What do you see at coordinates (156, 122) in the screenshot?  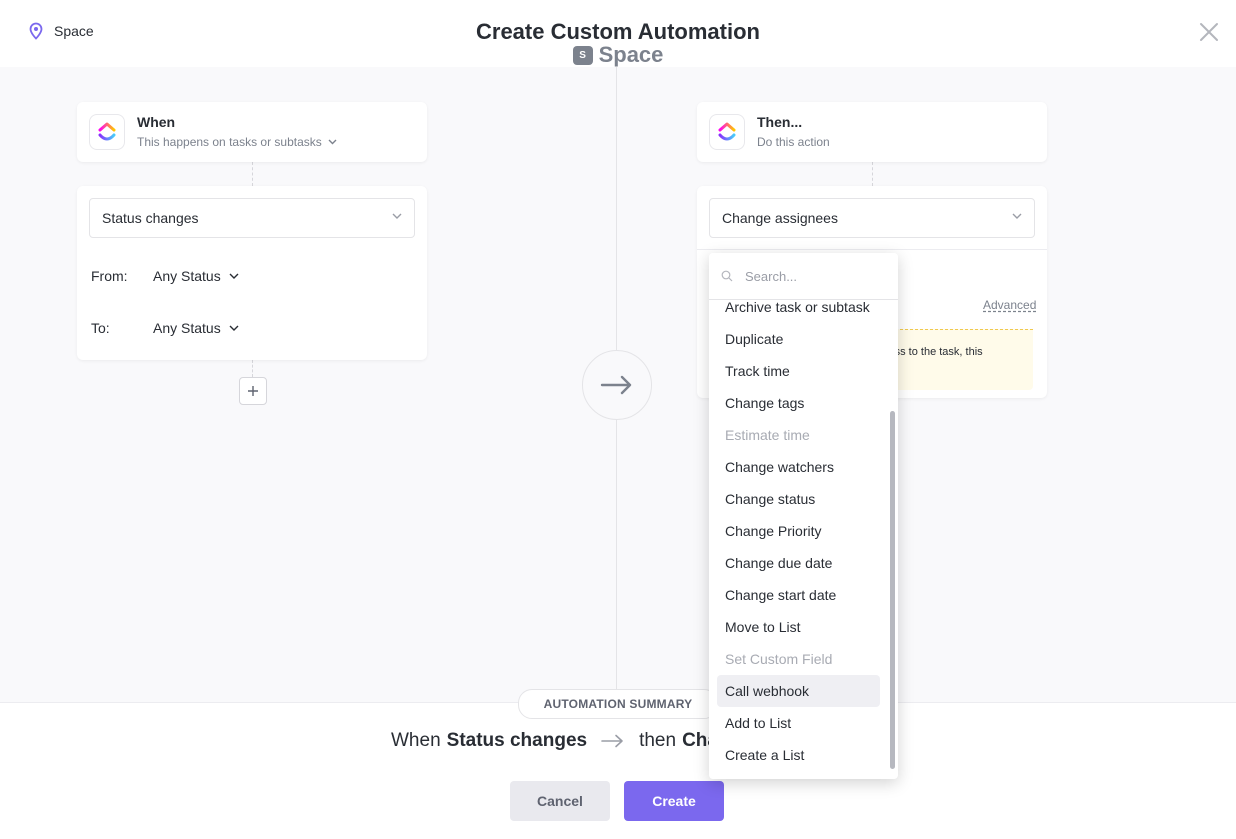 I see `trigger-heading: When` at bounding box center [156, 122].